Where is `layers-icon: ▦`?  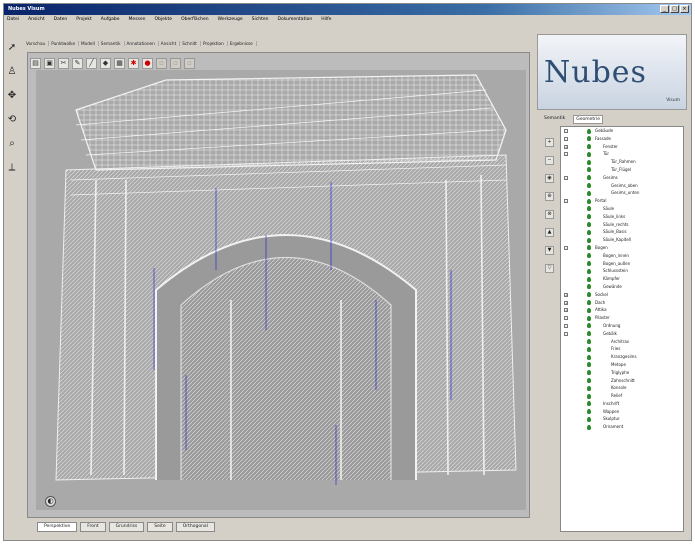 layers-icon: ▦ is located at coordinates (119, 63).